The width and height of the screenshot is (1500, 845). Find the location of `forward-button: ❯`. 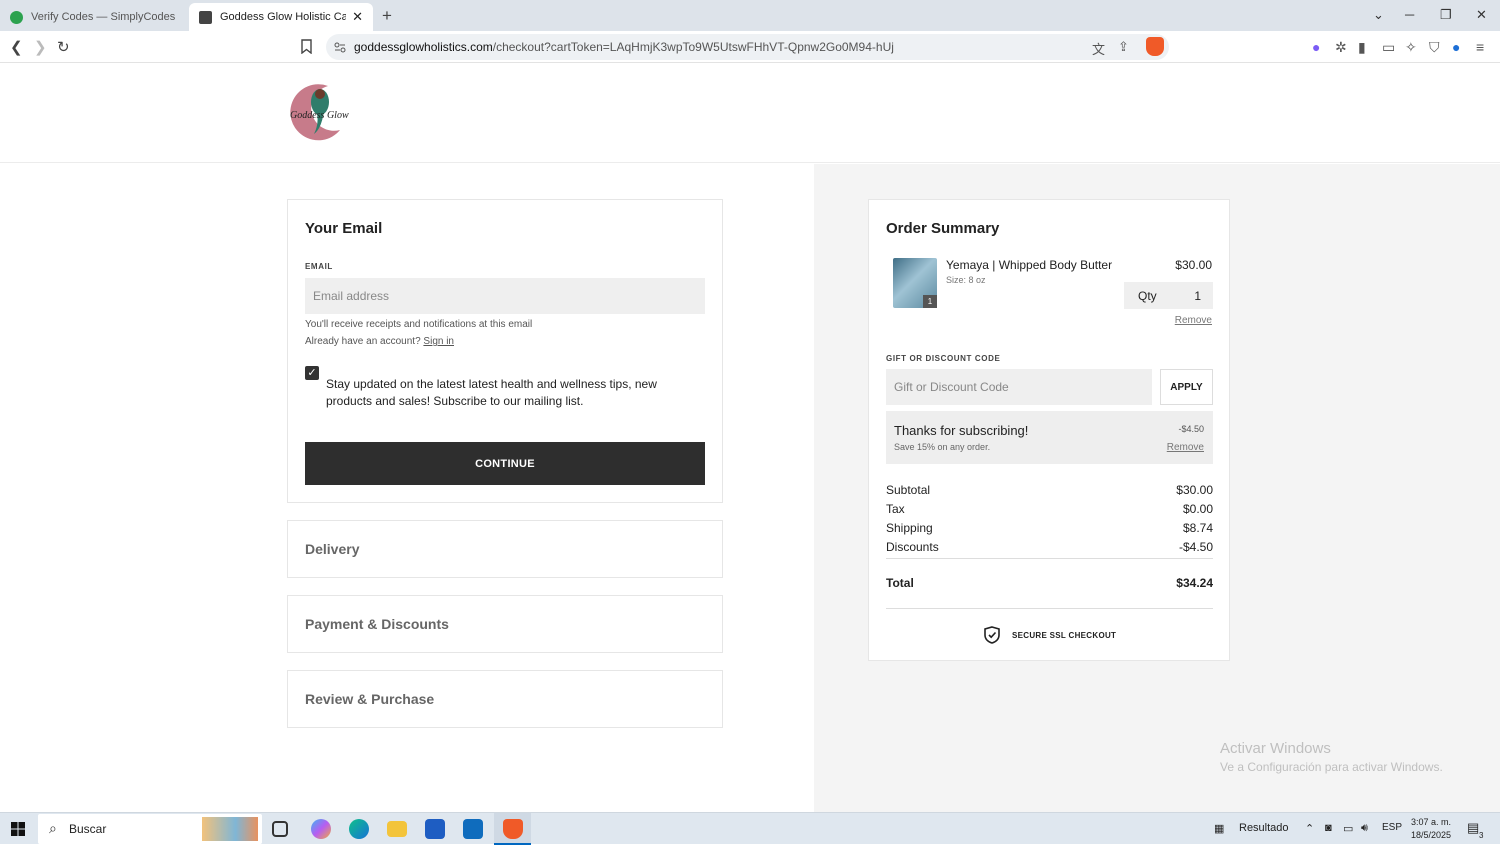

forward-button: ❯ is located at coordinates (40, 47).